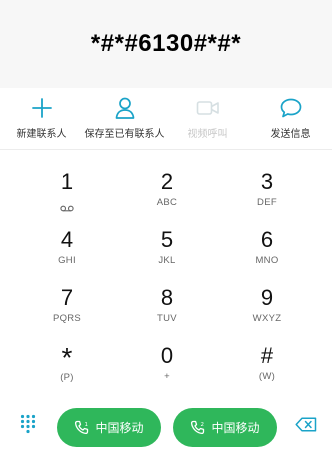  I want to click on backspace-icon, so click(306, 427).